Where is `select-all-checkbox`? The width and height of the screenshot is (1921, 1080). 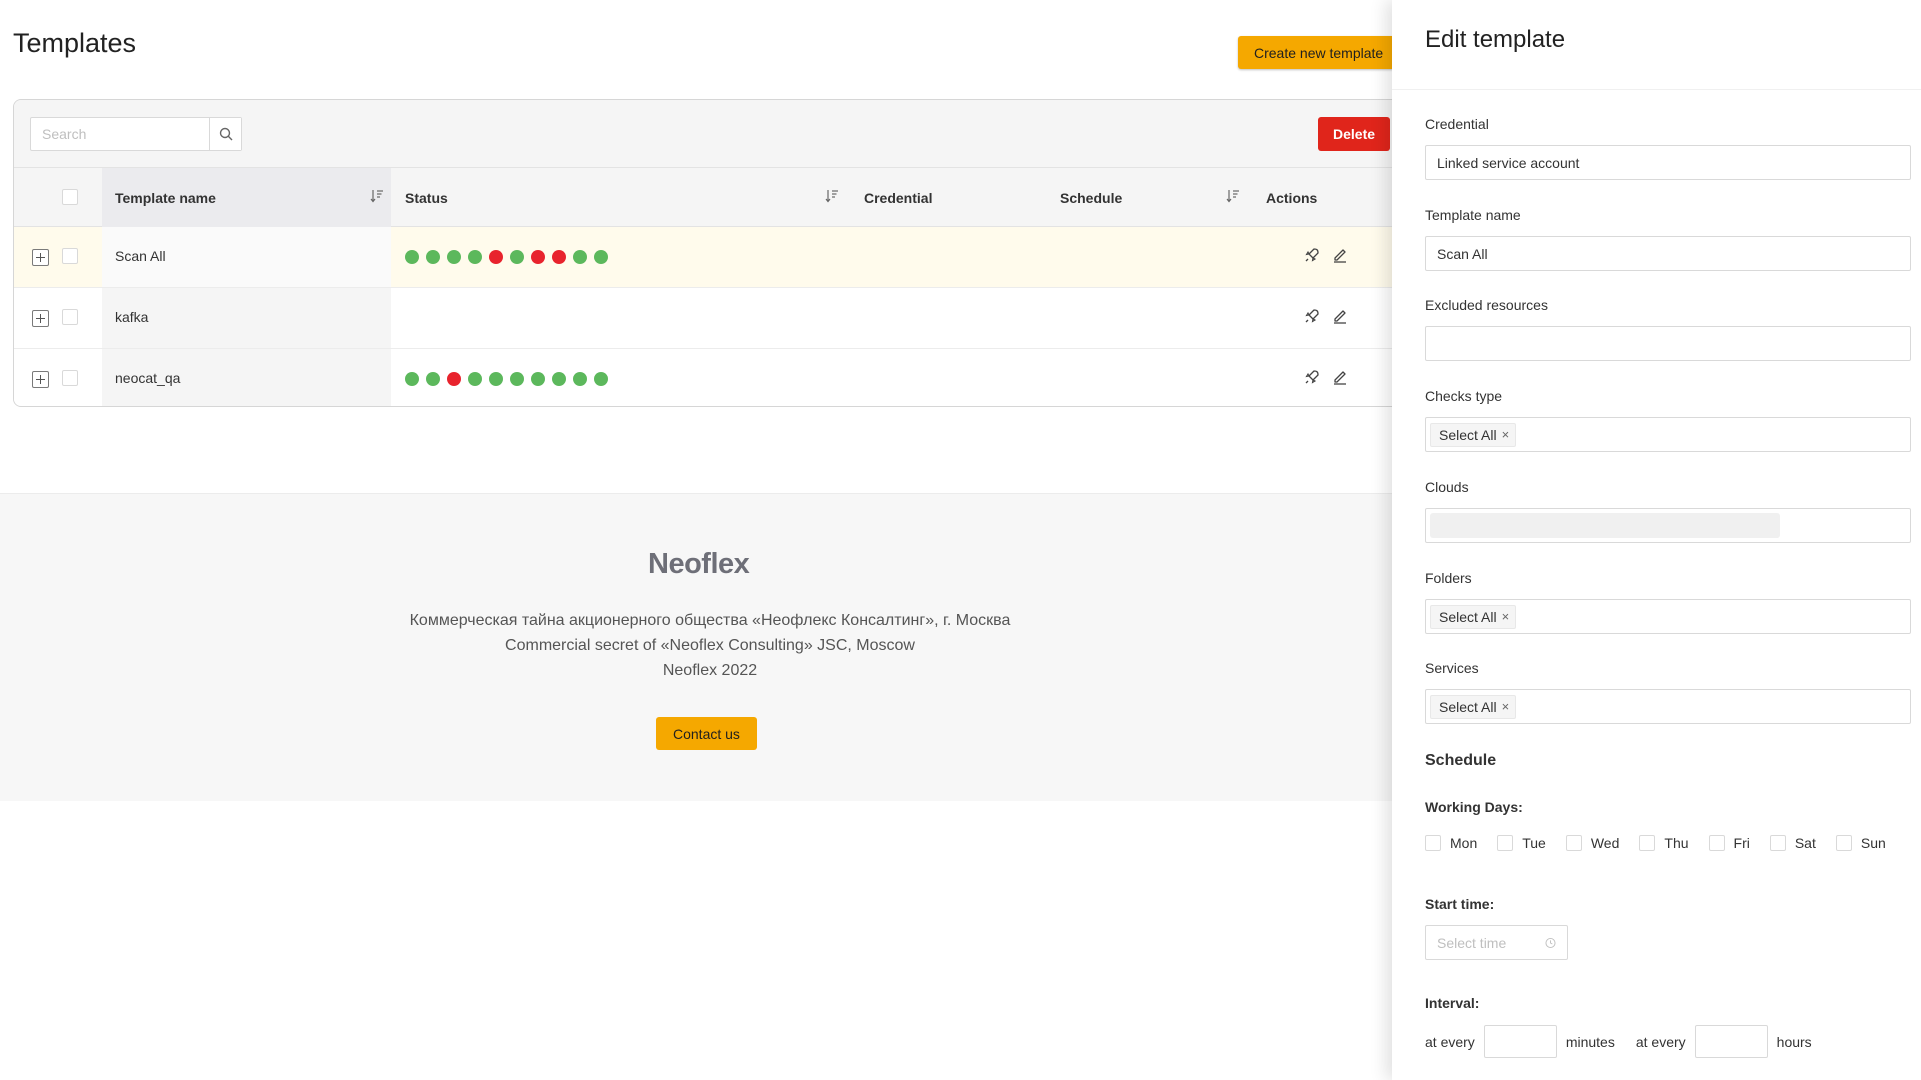
select-all-checkbox is located at coordinates (70, 197).